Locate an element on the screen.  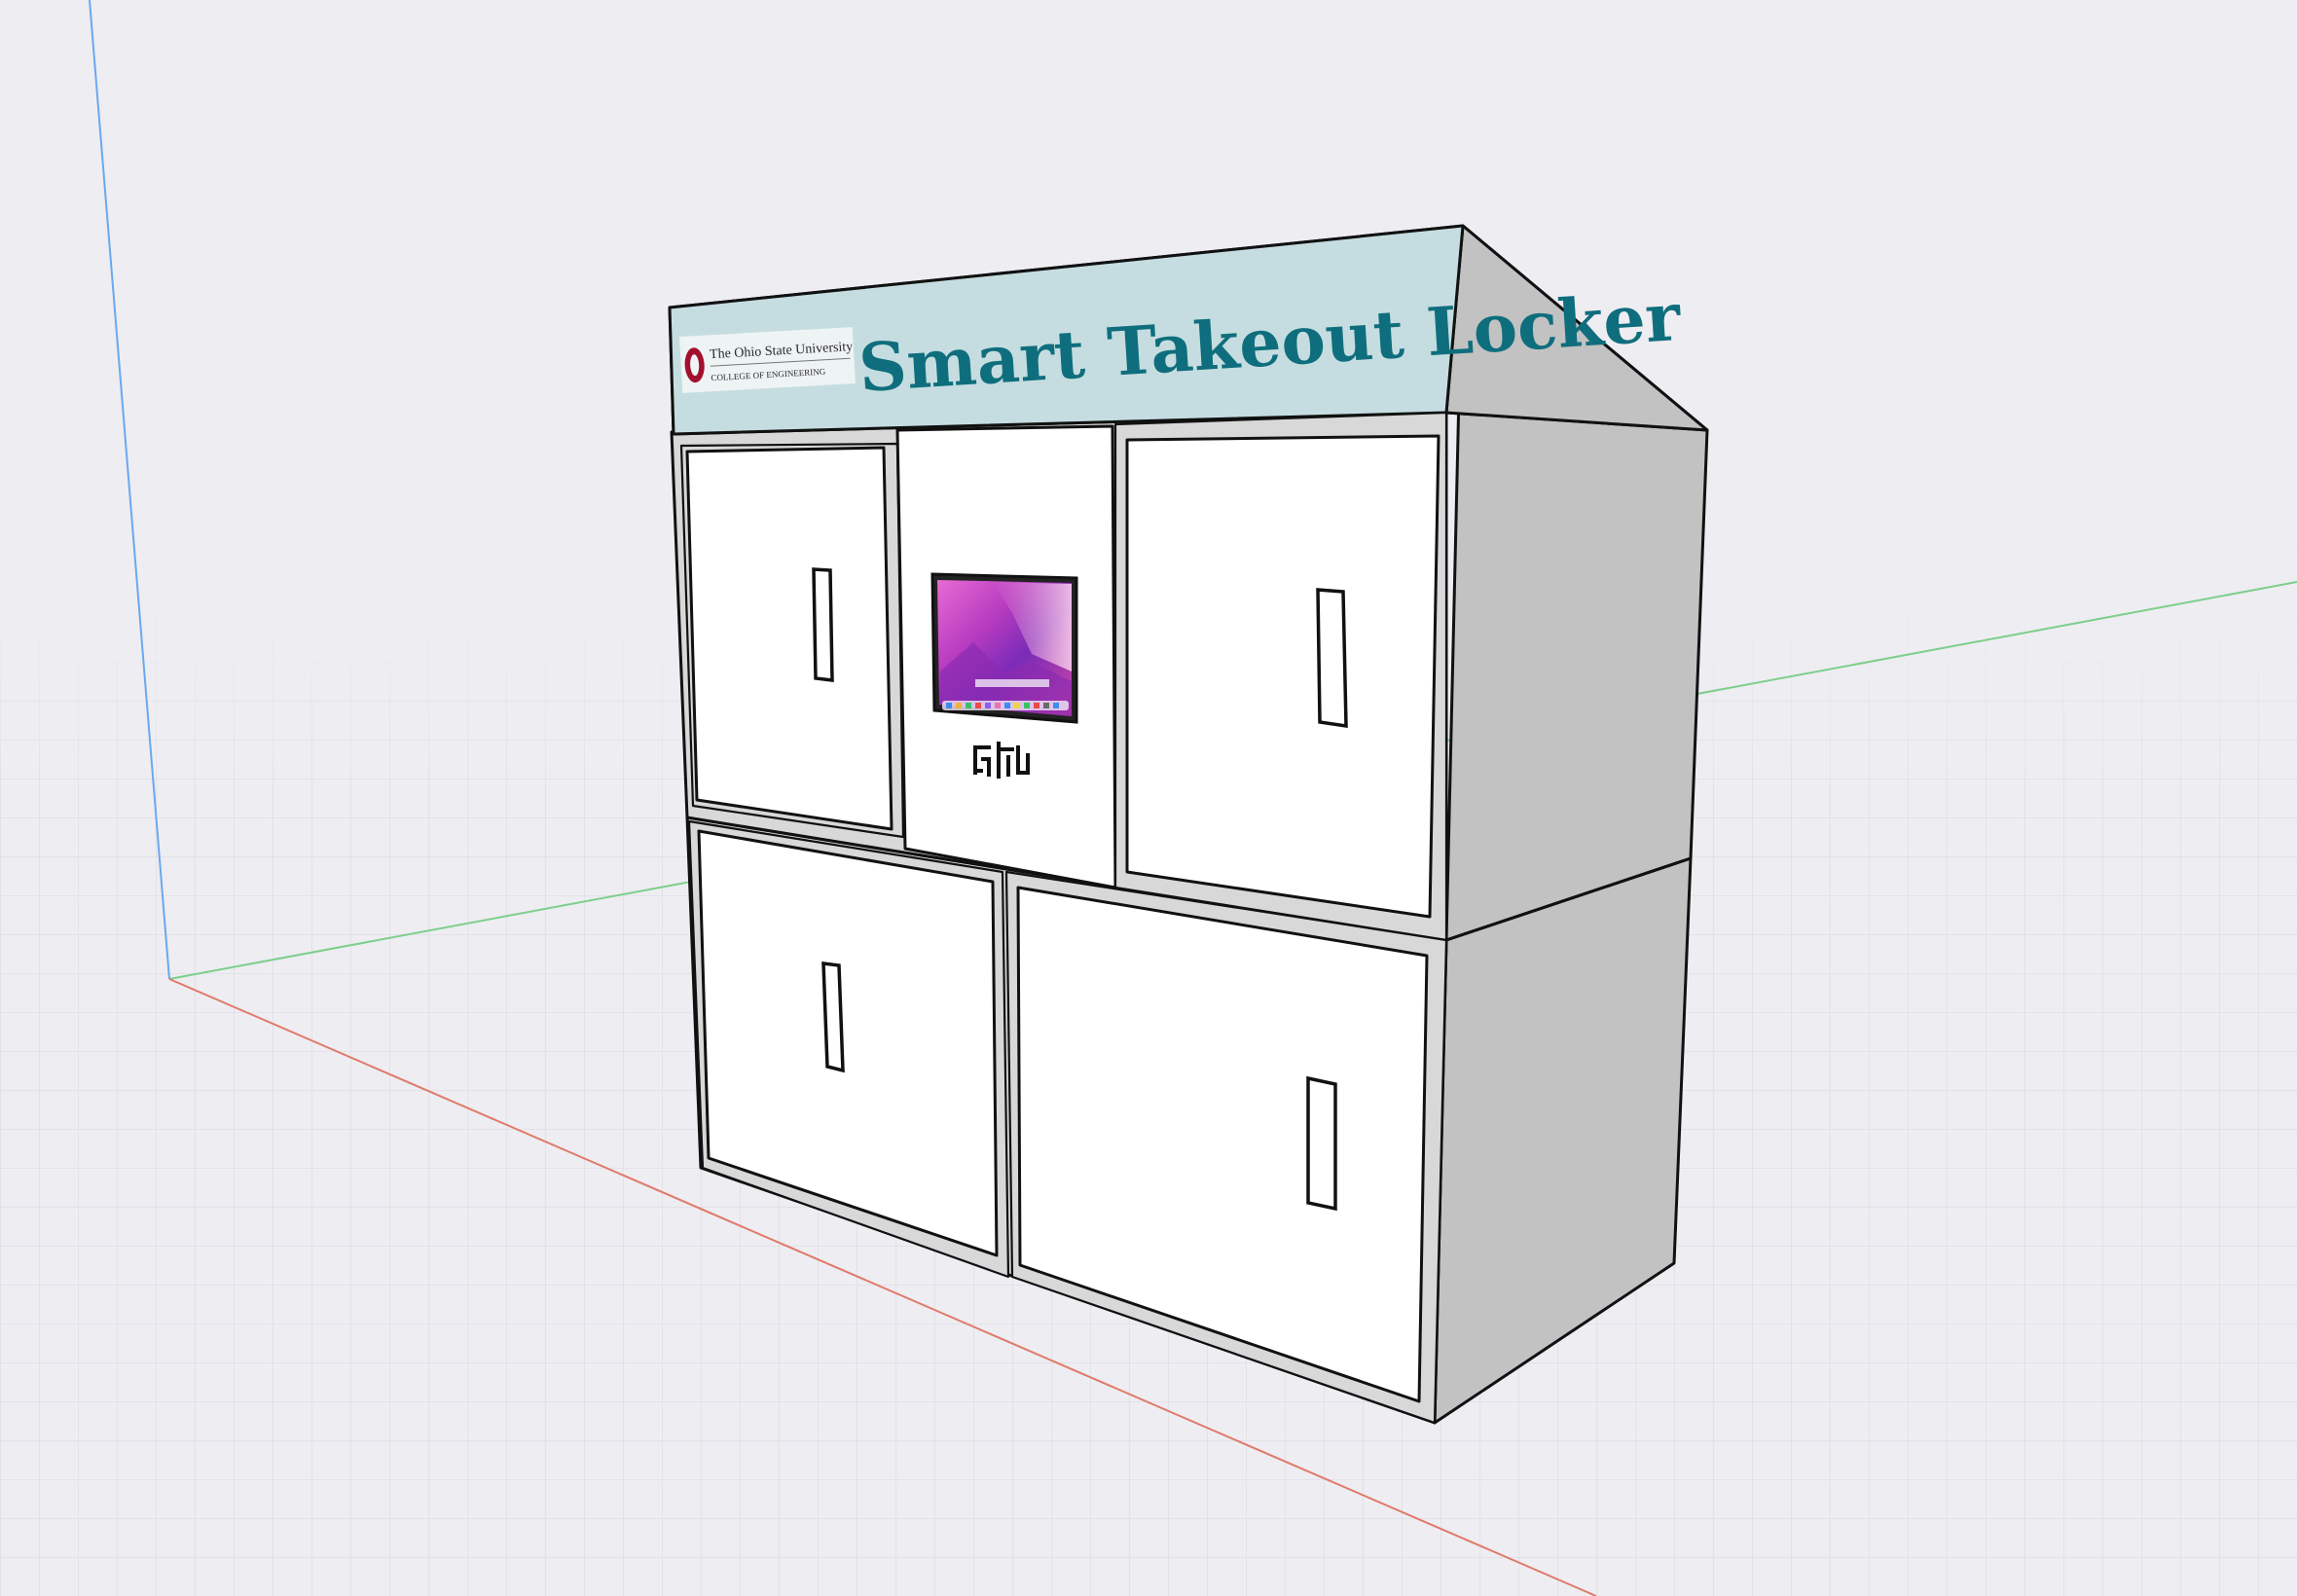
bottom-left-door-handle is located at coordinates (833, 1017).